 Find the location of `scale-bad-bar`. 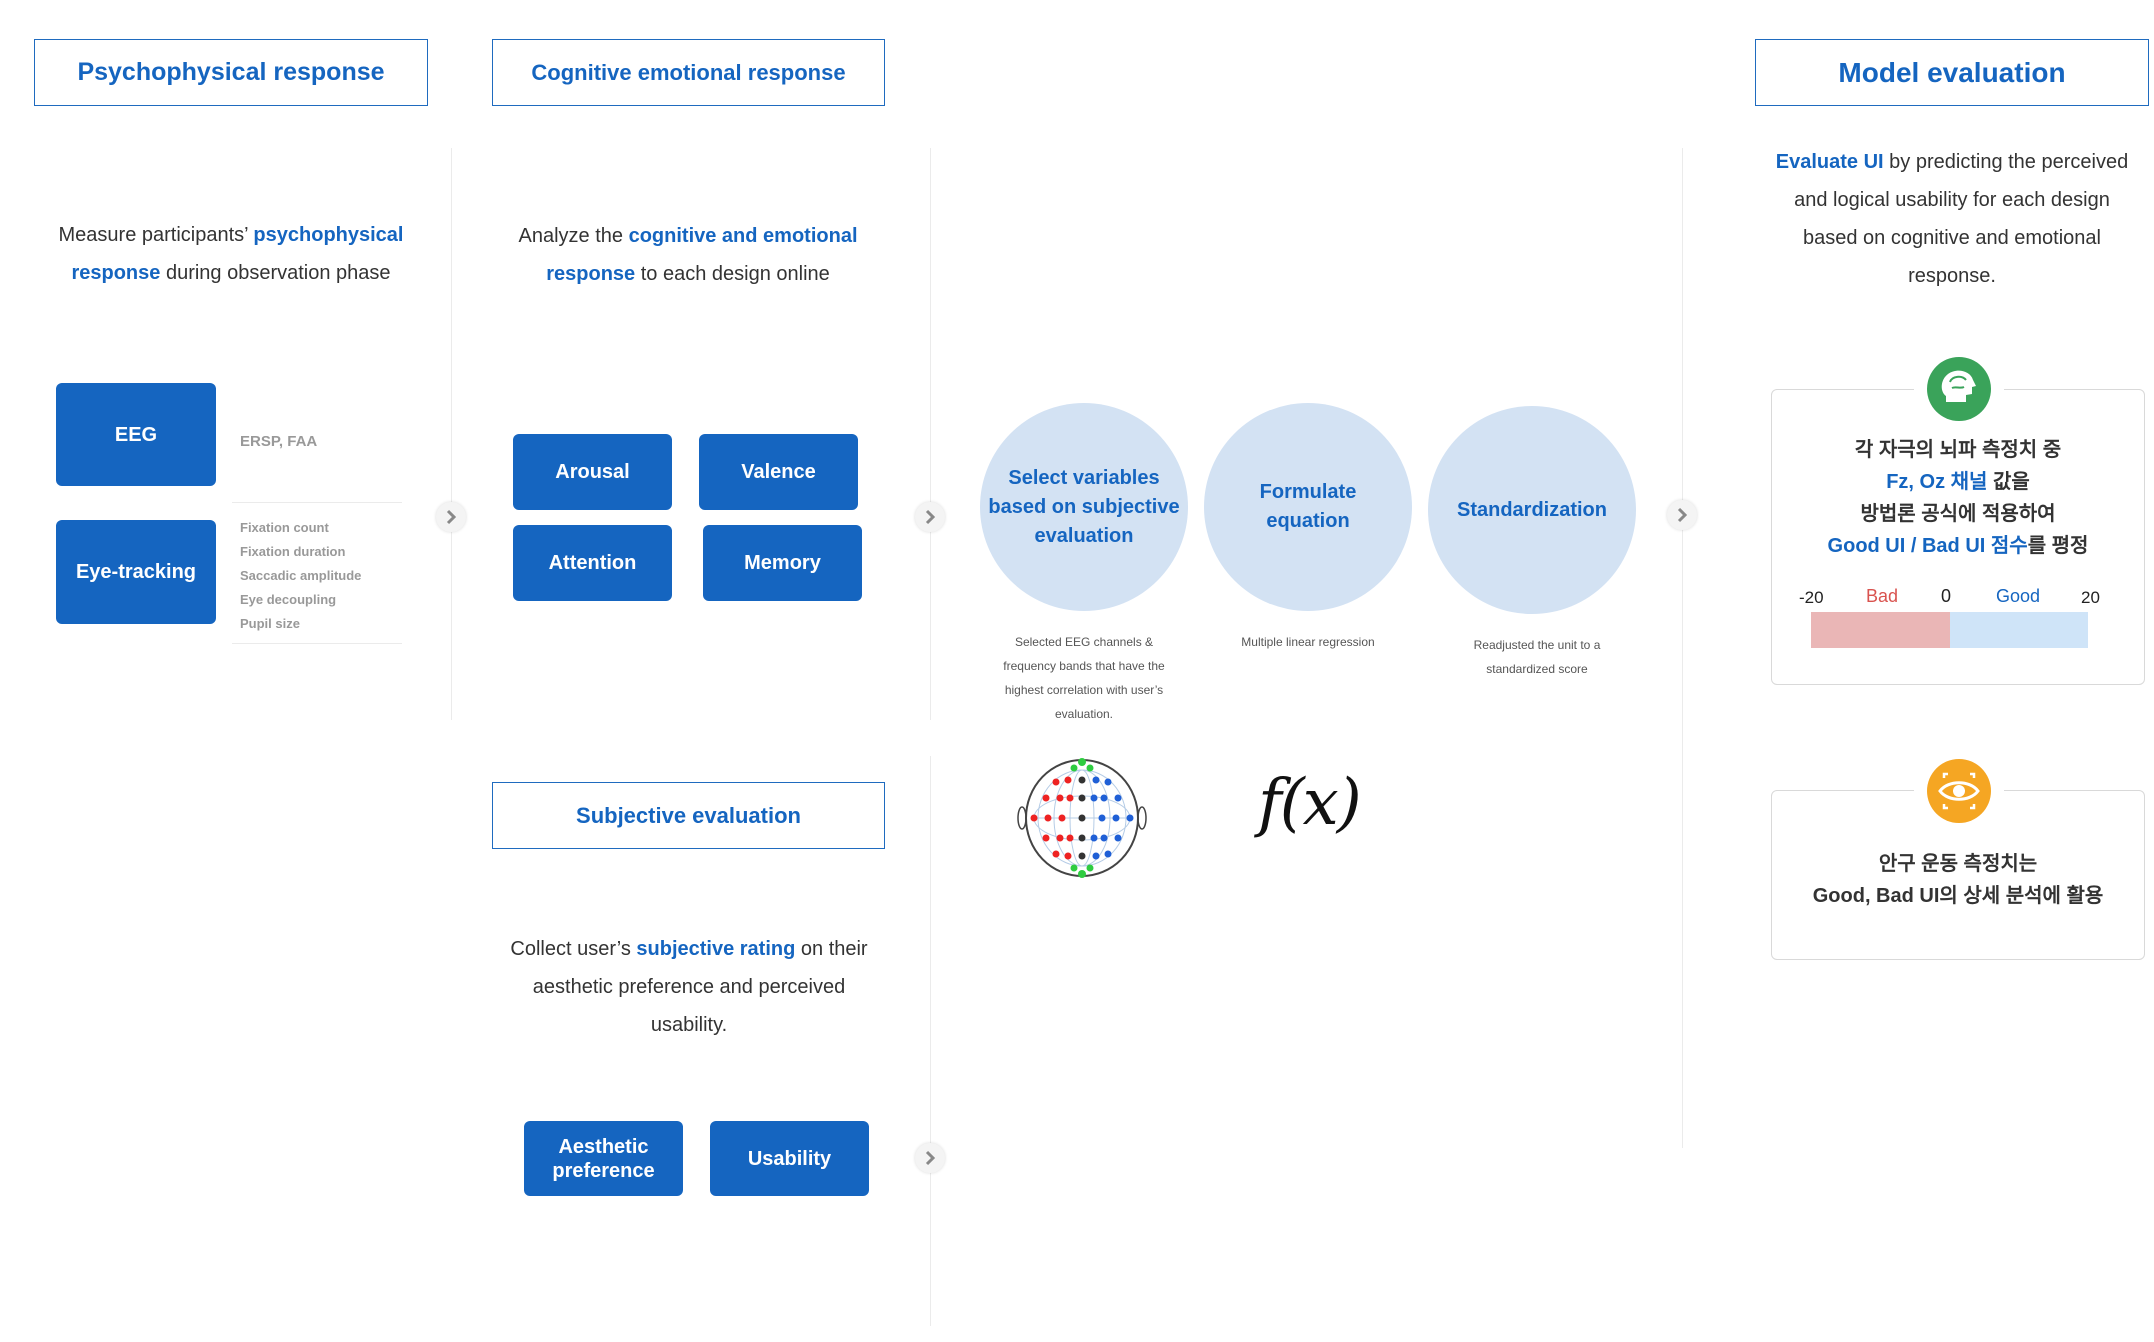

scale-bad-bar is located at coordinates (1880, 630).